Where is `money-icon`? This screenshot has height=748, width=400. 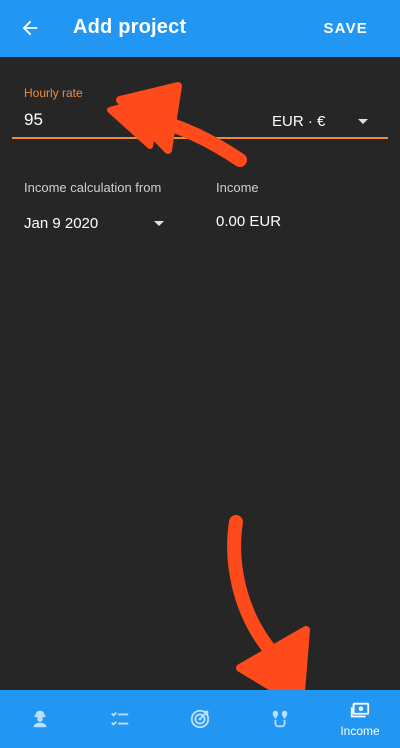 money-icon is located at coordinates (360, 710).